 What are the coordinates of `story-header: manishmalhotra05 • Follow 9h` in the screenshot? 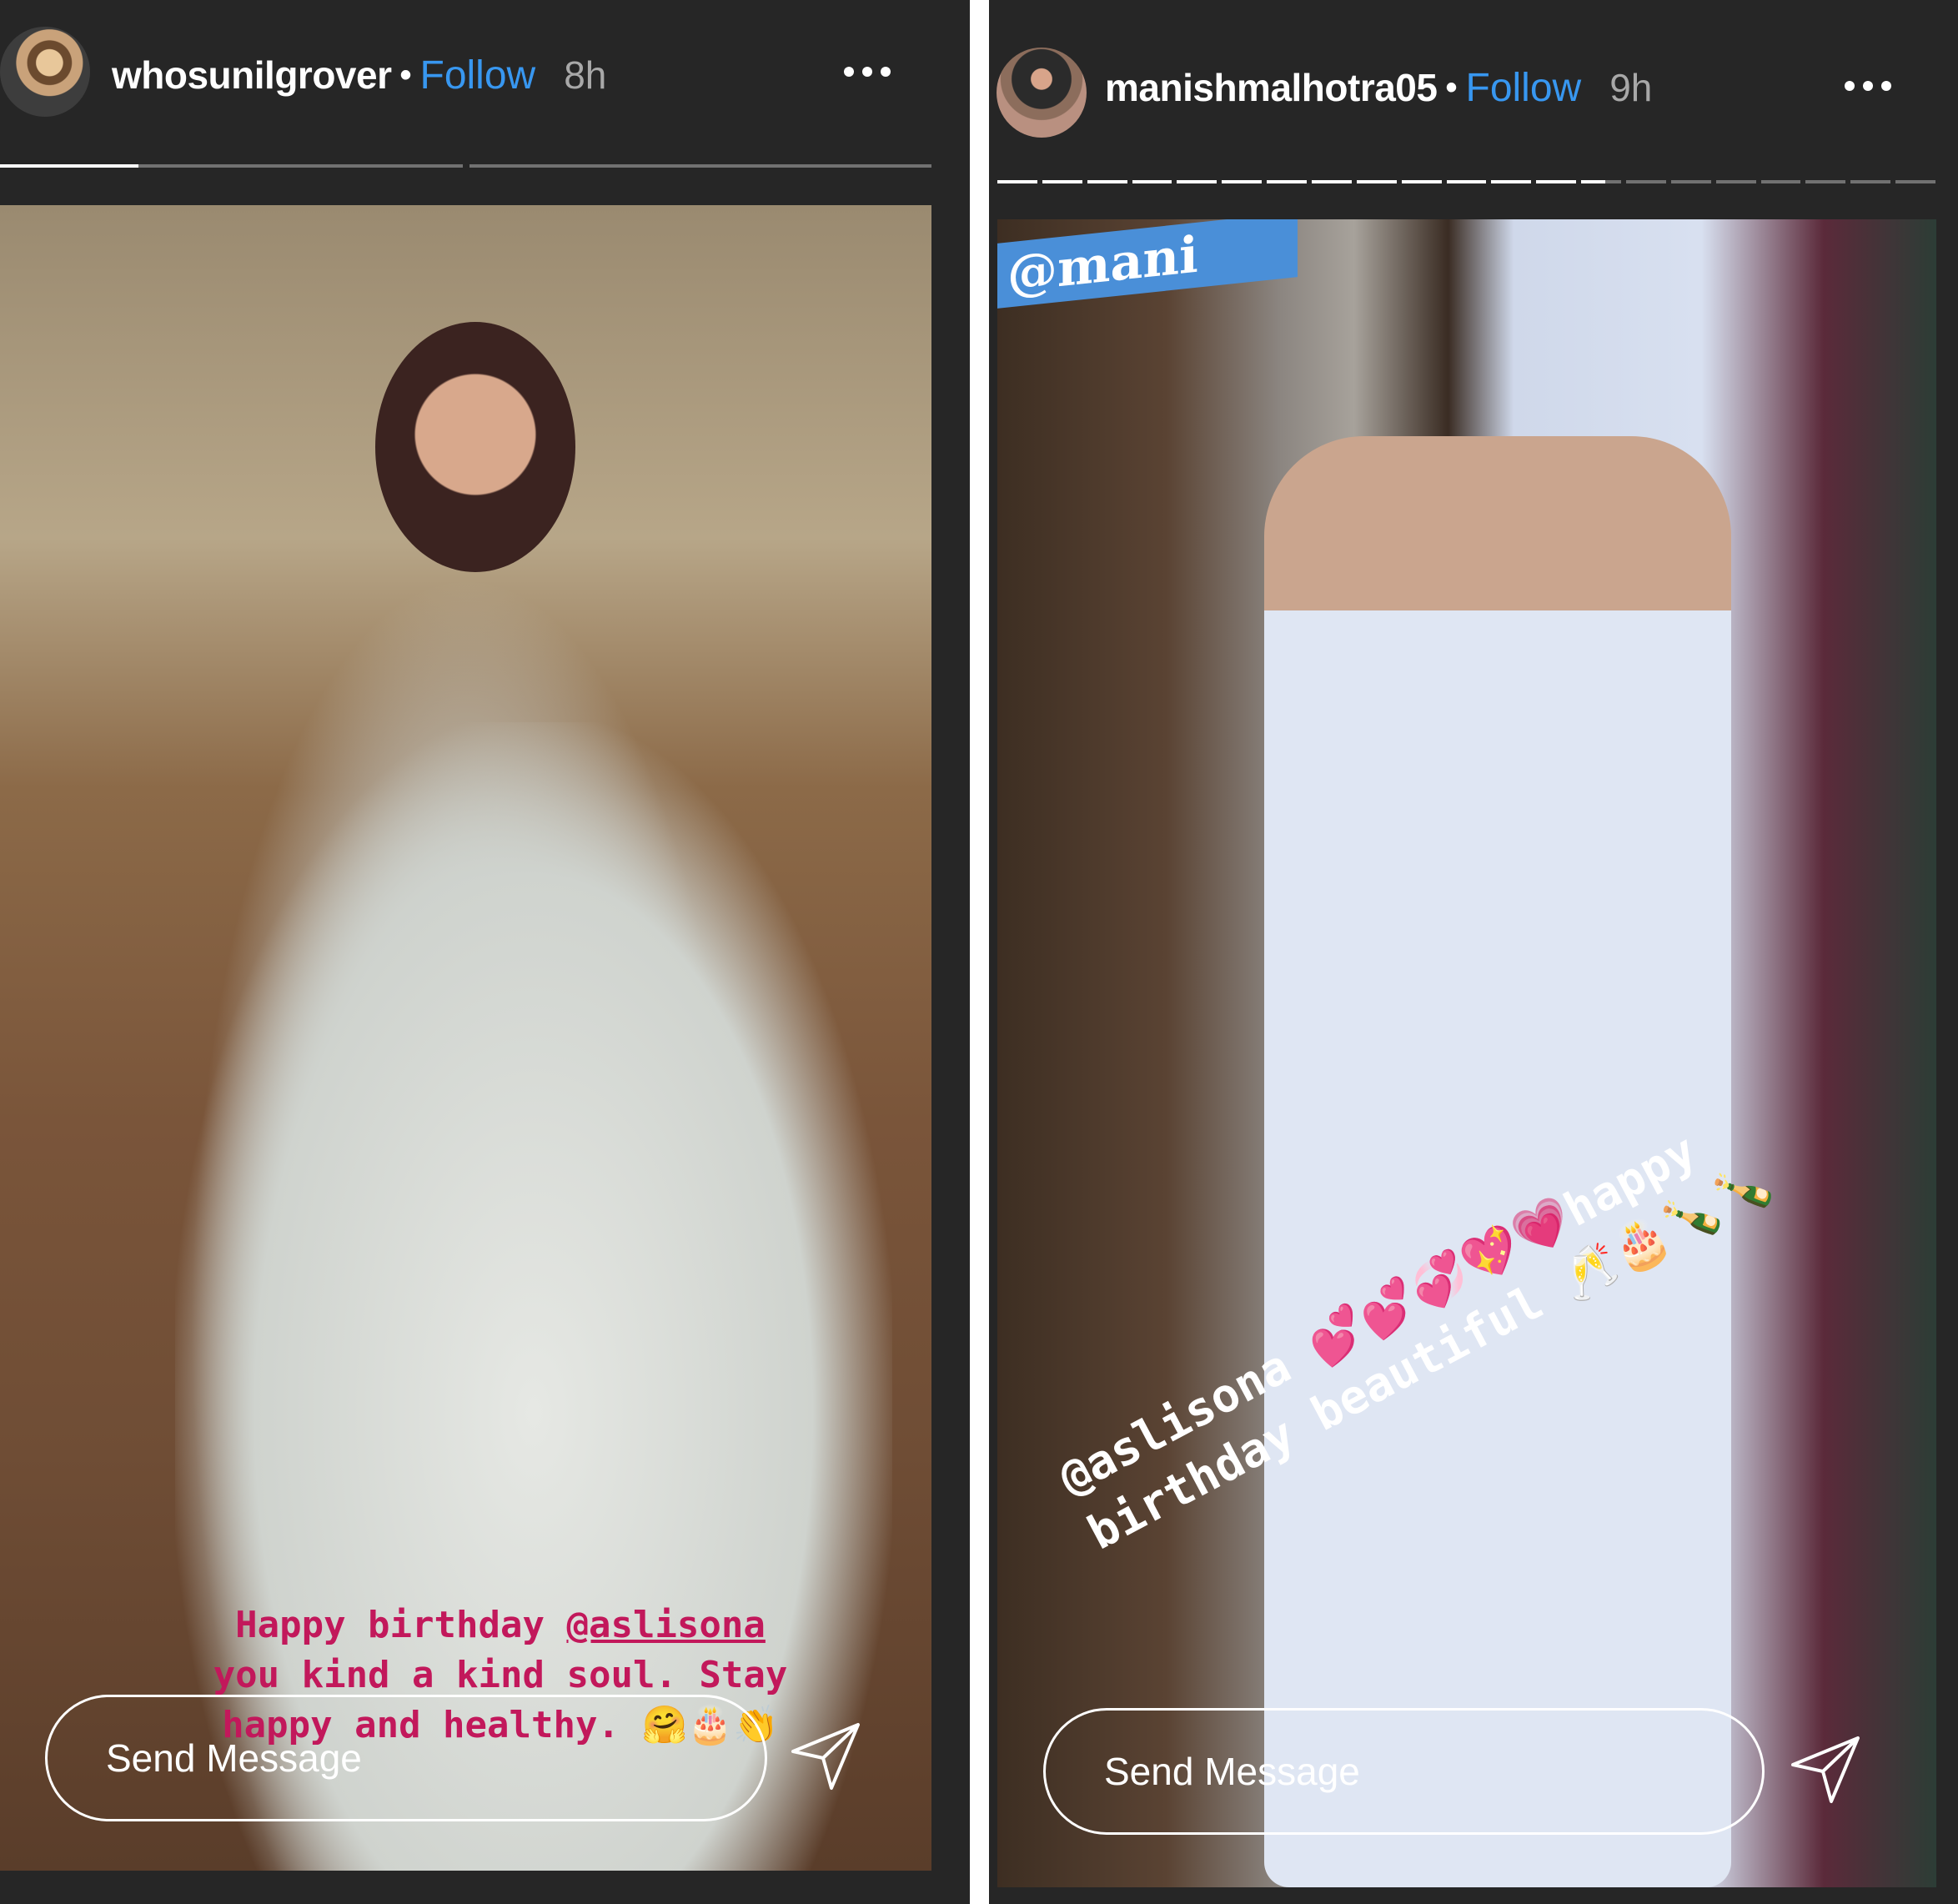 It's located at (1474, 87).